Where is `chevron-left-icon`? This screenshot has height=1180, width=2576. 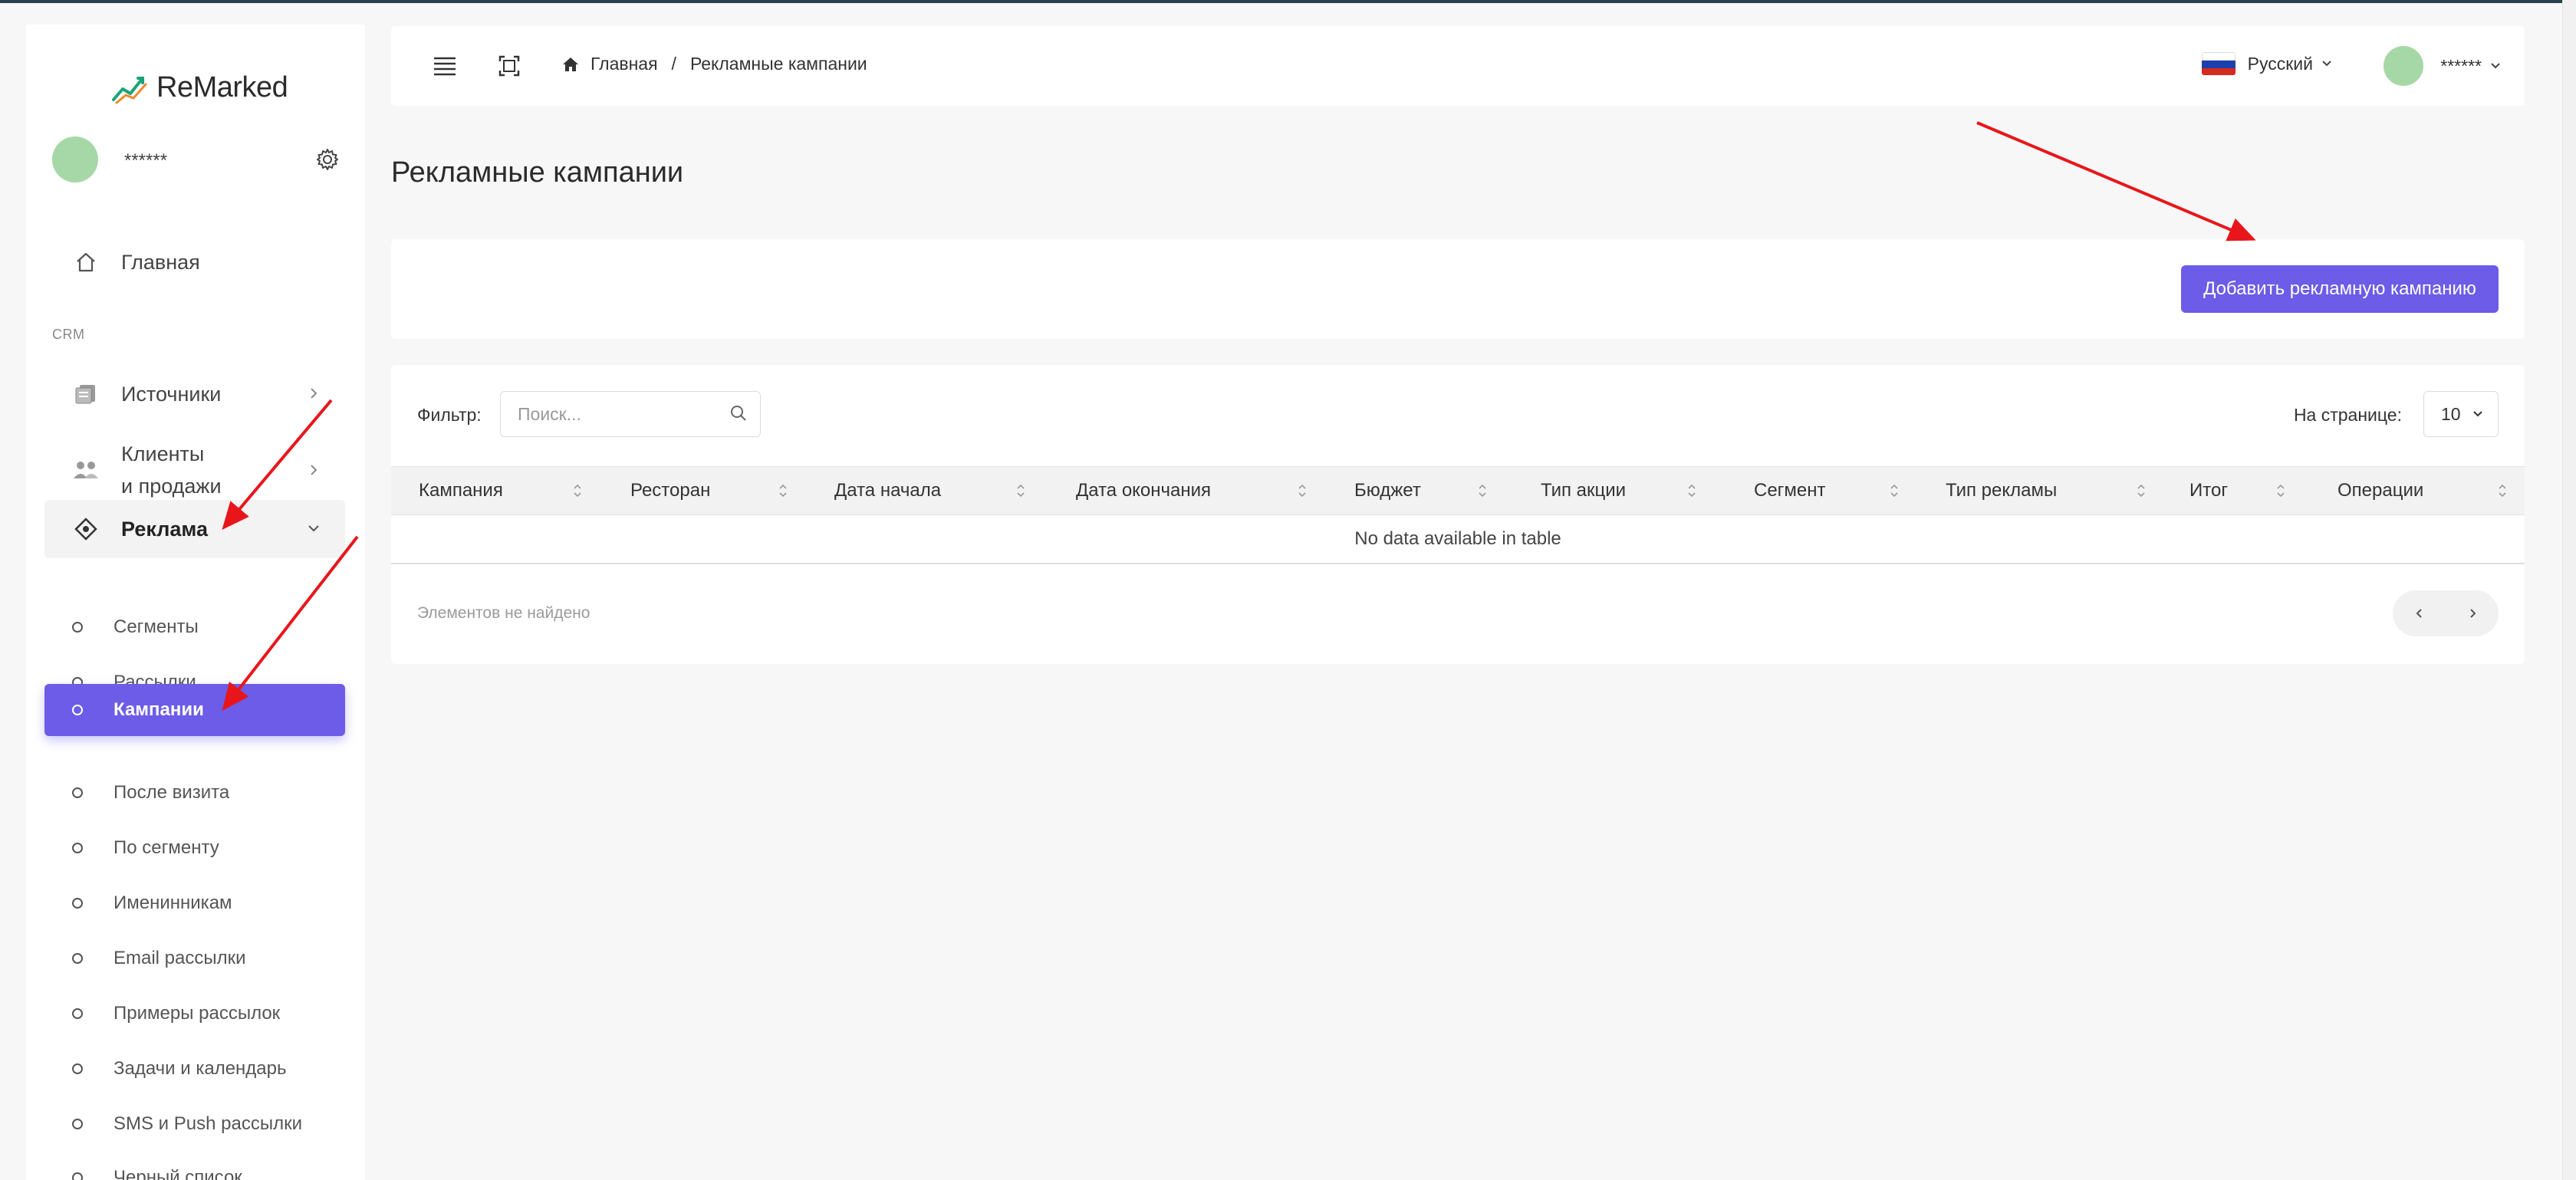 chevron-left-icon is located at coordinates (2419, 613).